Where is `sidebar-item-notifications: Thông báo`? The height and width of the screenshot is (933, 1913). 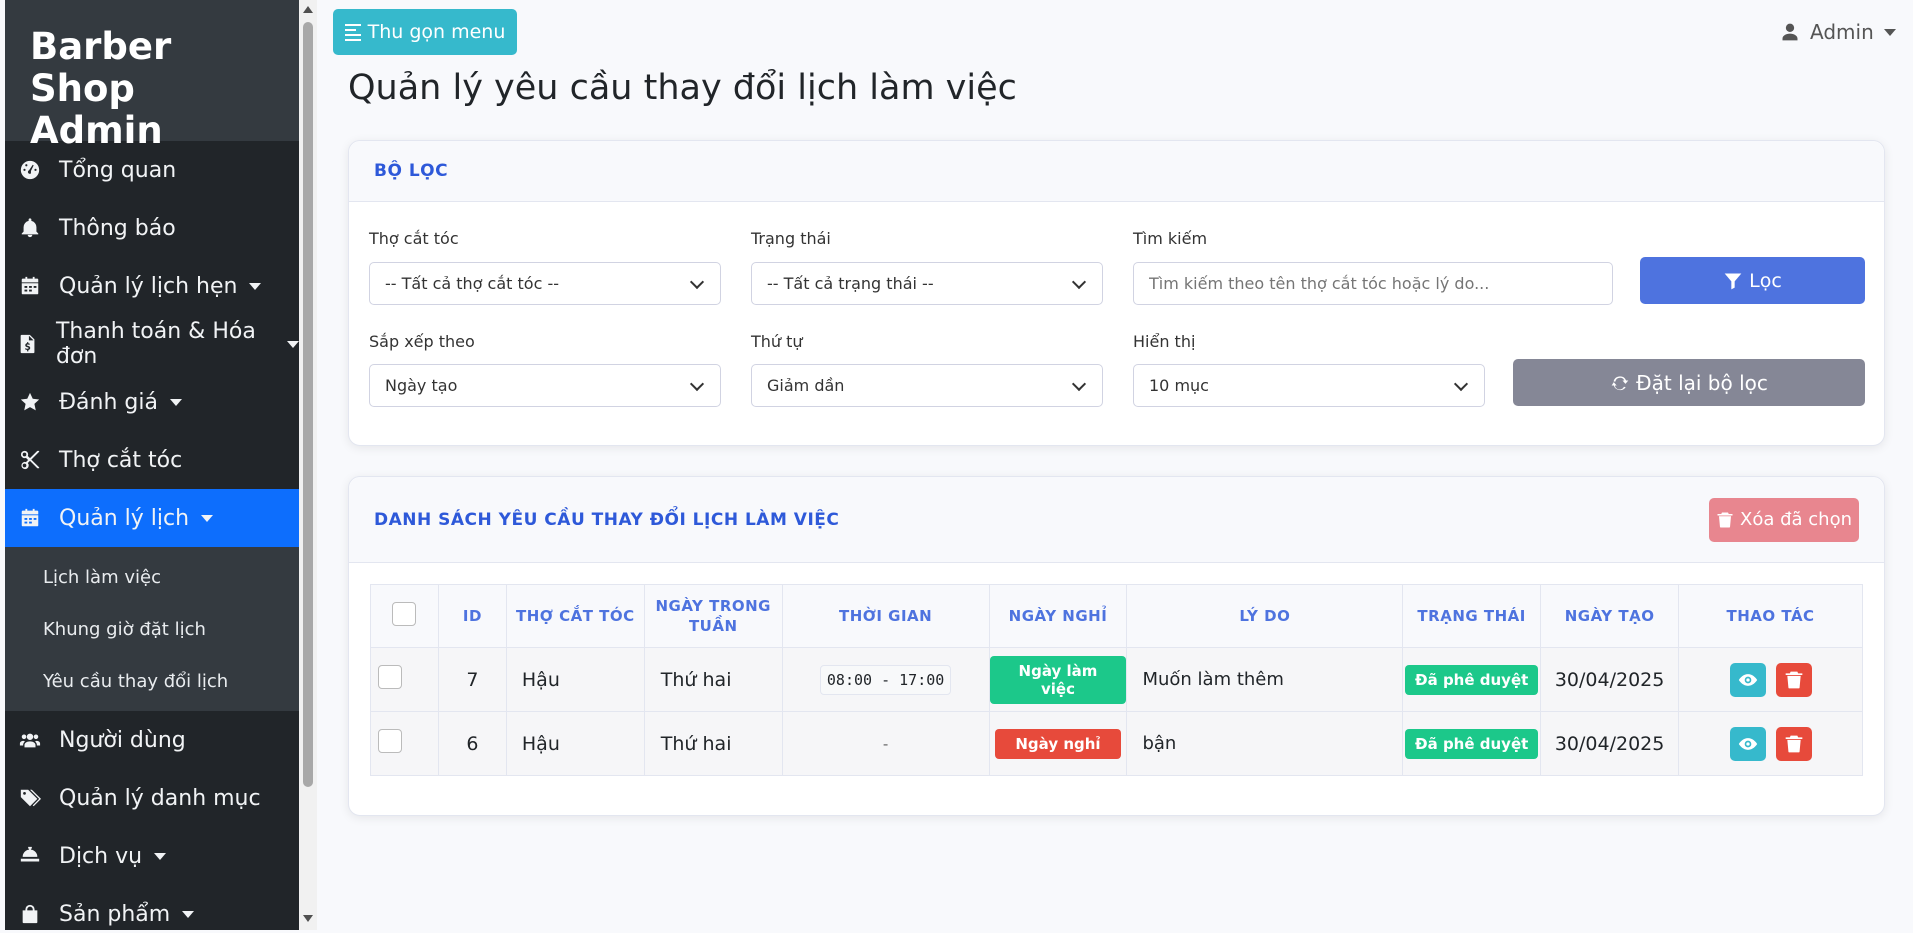 sidebar-item-notifications: Thông báo is located at coordinates (152, 228).